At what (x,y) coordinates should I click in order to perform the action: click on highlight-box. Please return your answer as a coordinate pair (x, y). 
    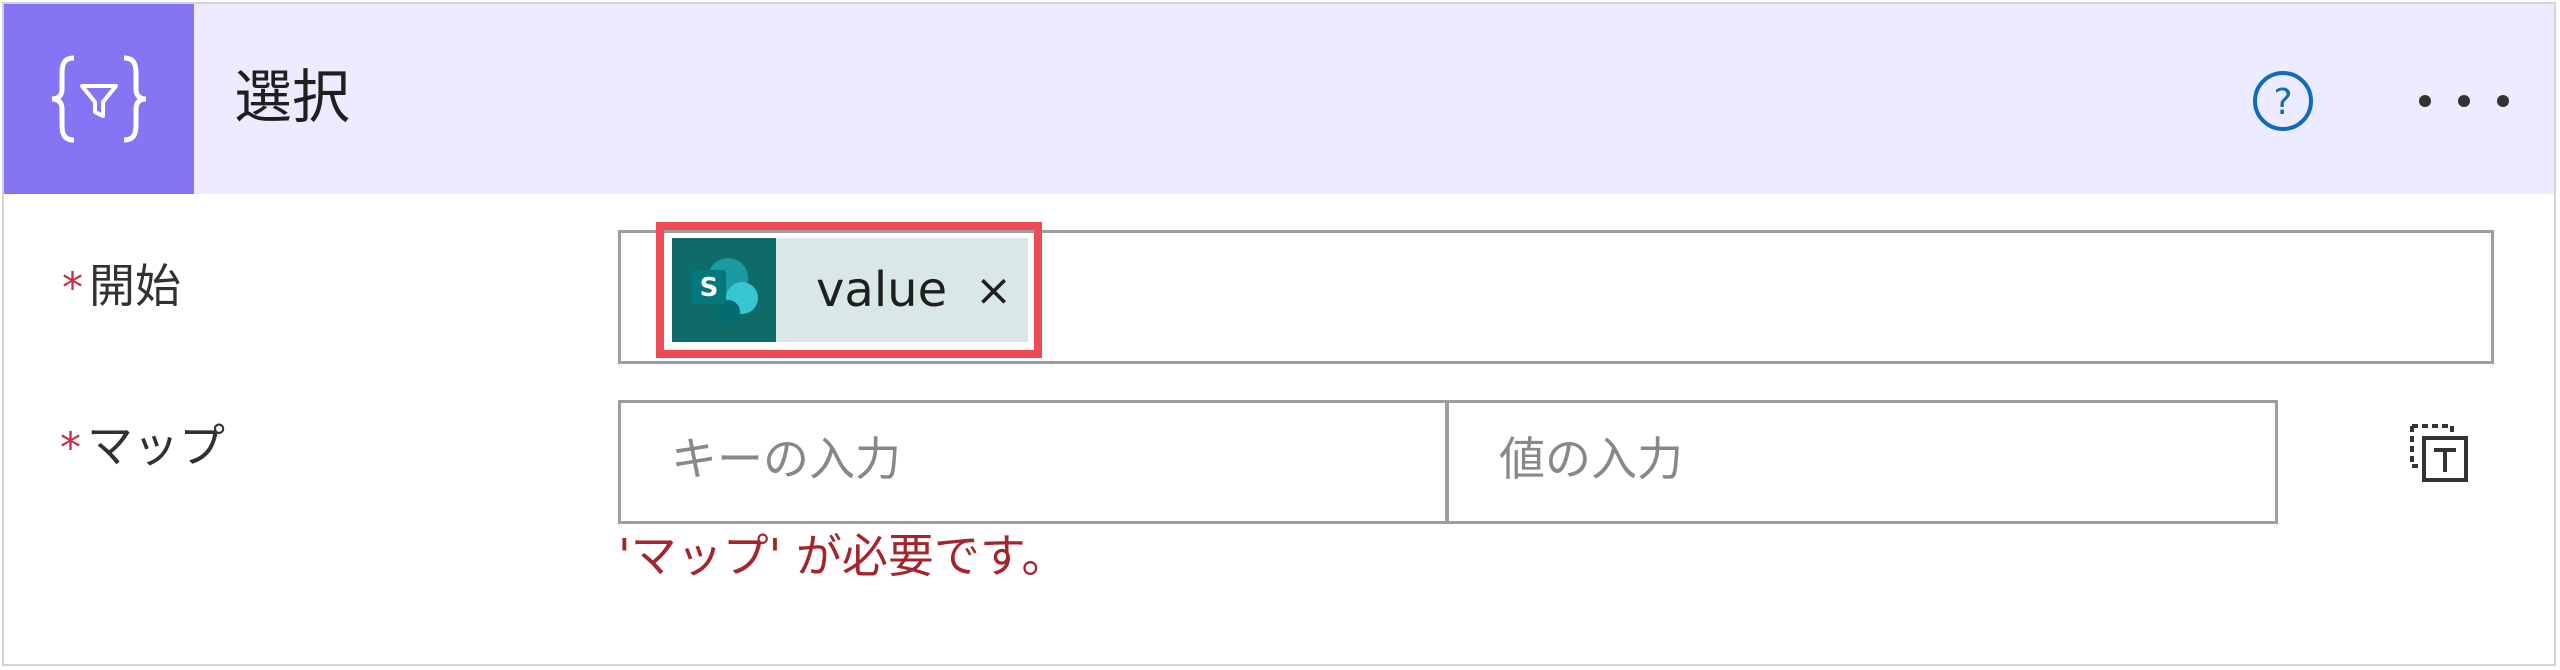
    Looking at the image, I should click on (849, 290).